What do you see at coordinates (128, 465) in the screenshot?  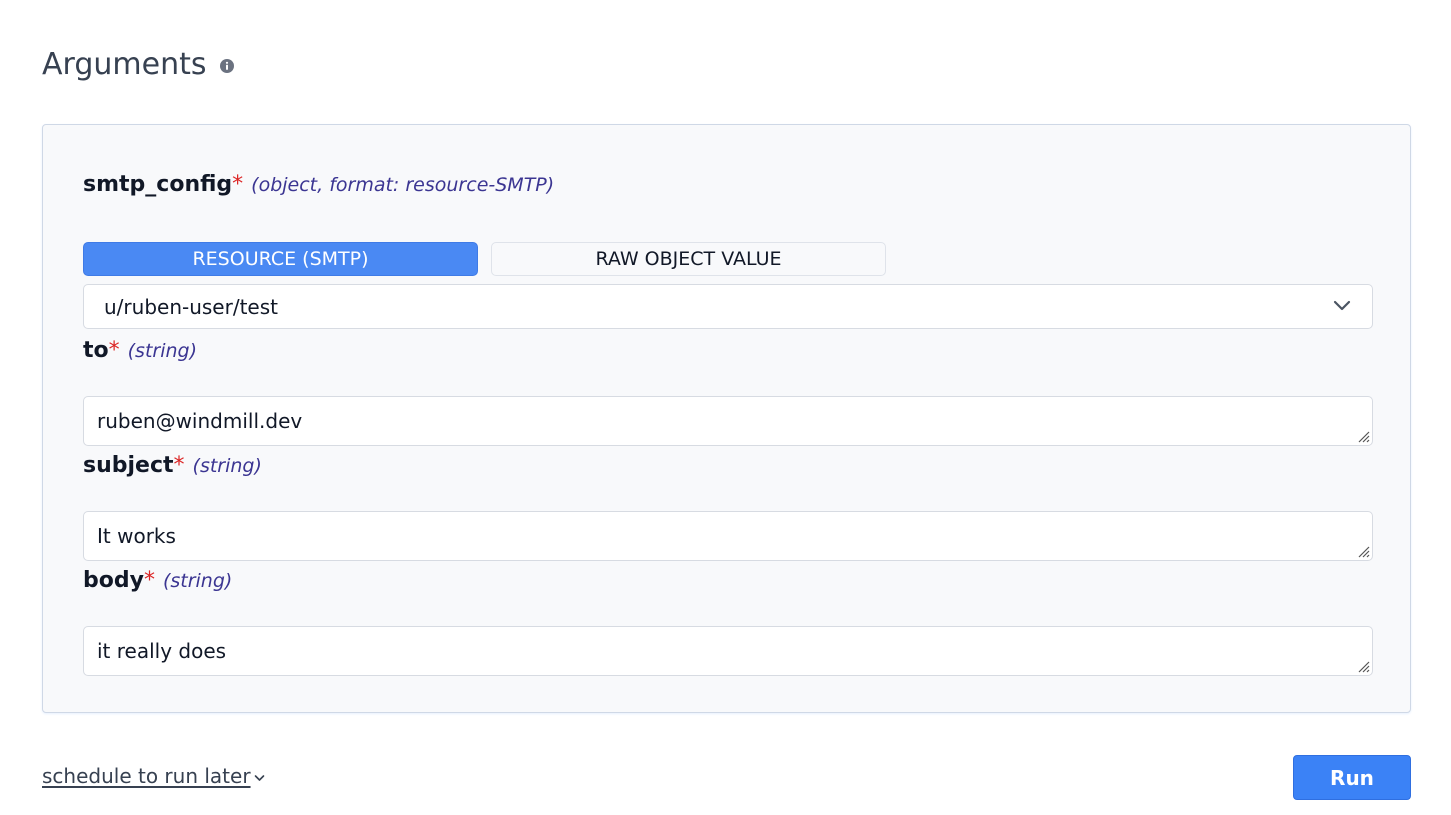 I see `field-name: subject` at bounding box center [128, 465].